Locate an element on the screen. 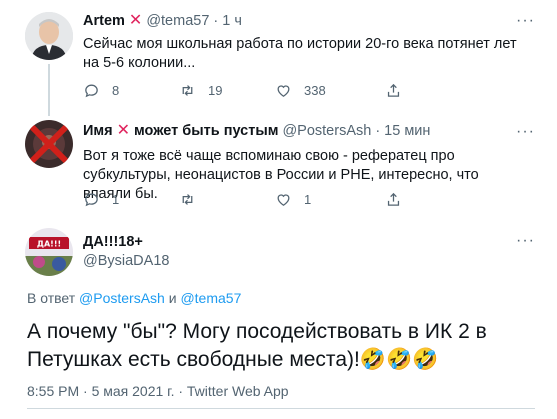 This screenshot has width=557, height=419. tweet-handle-row: @BysiaDA18 is located at coordinates (126, 261).